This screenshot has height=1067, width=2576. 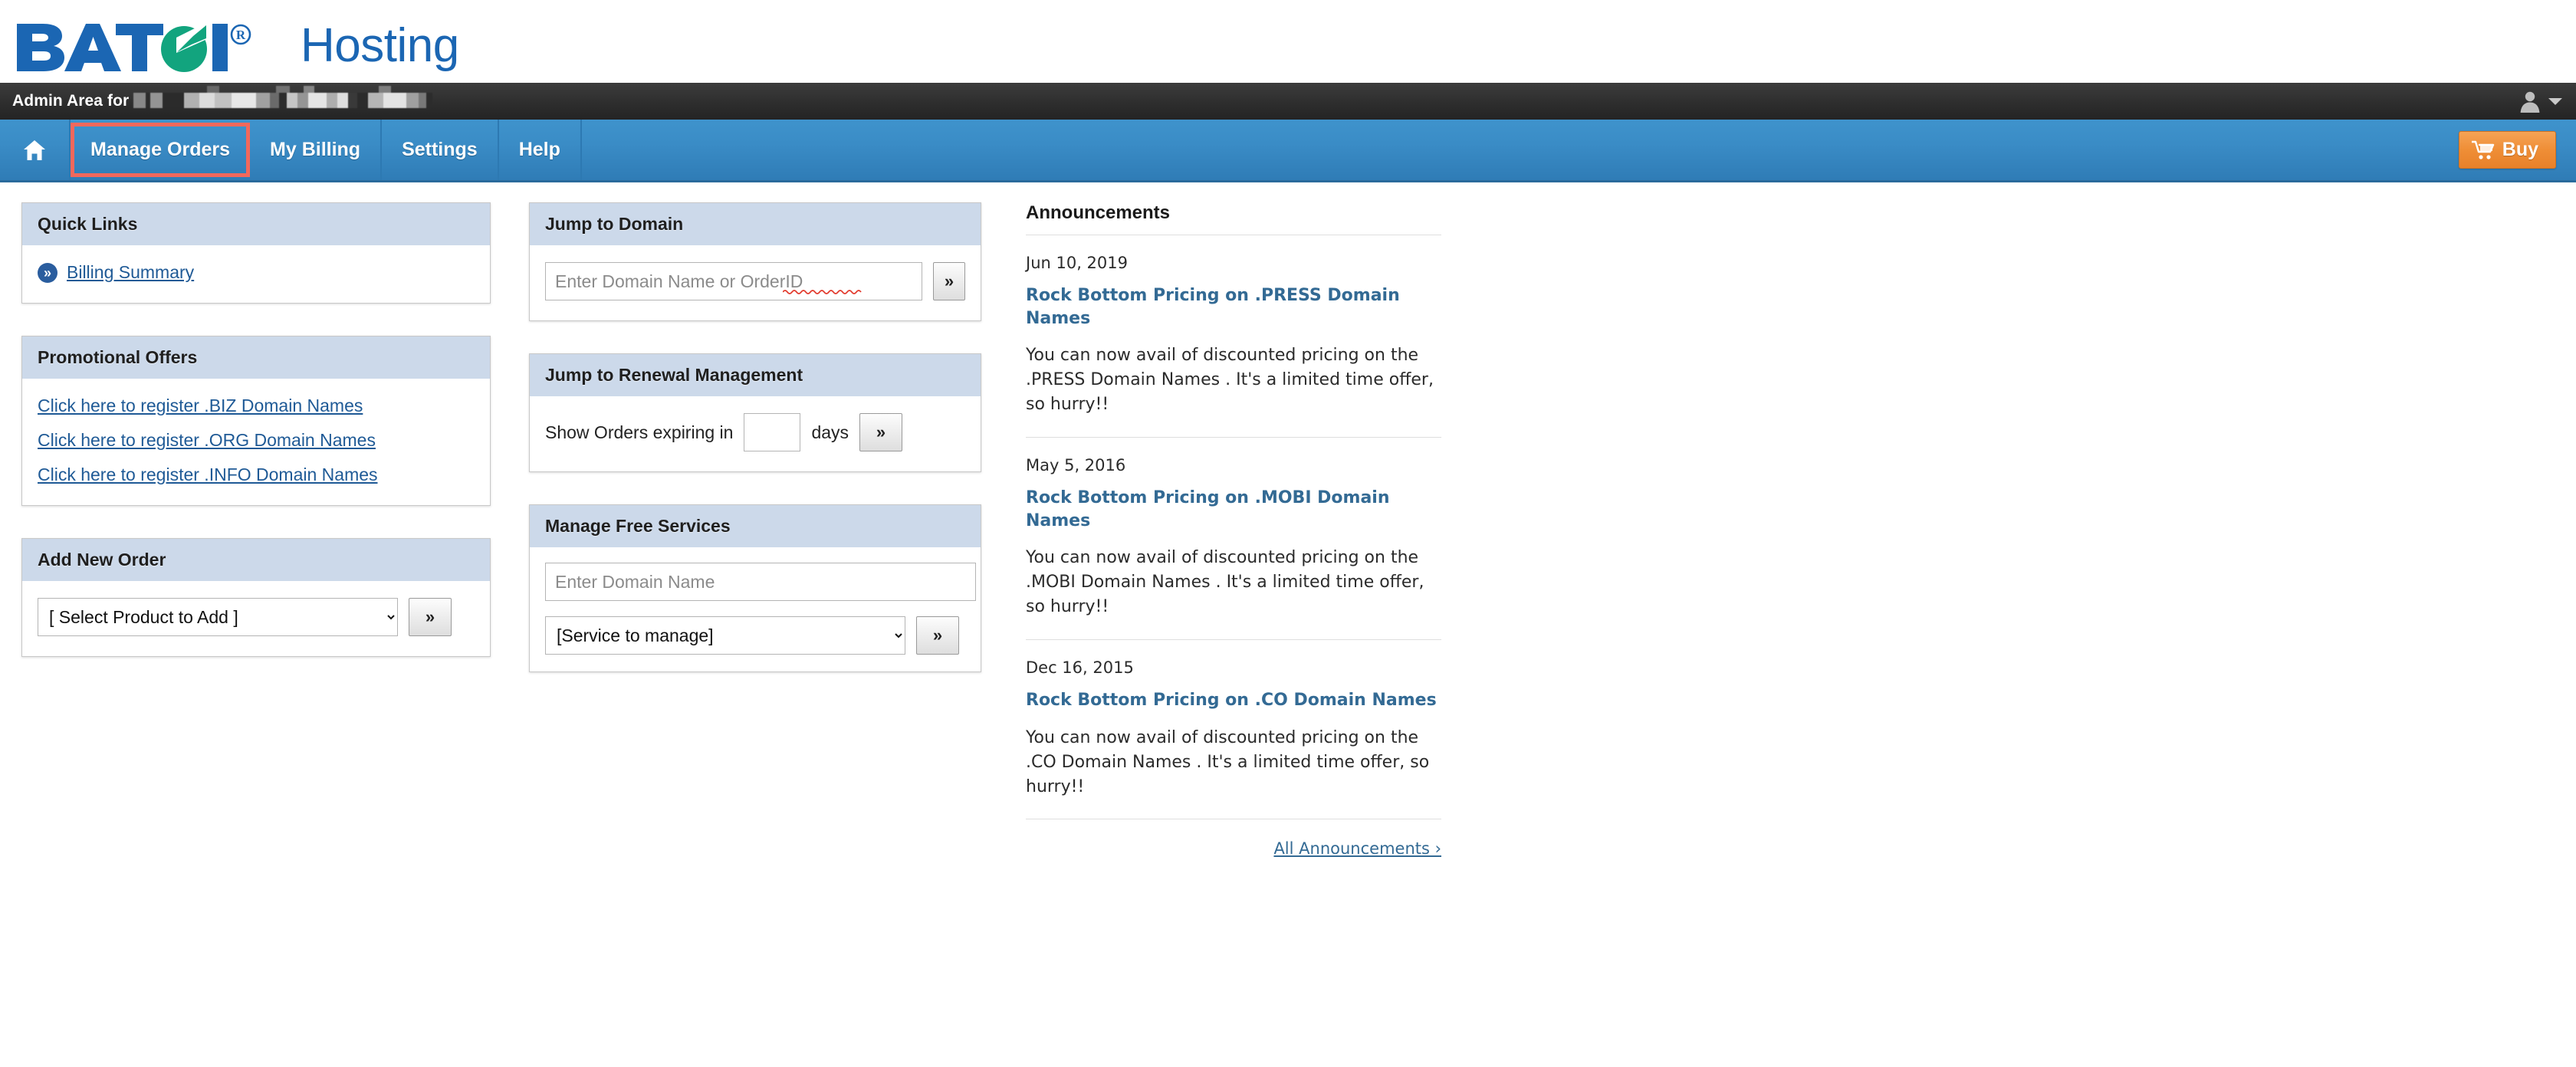 What do you see at coordinates (1234, 700) in the screenshot?
I see `announcement-headline: Rock Bottom Pricing on .CO Domain Names` at bounding box center [1234, 700].